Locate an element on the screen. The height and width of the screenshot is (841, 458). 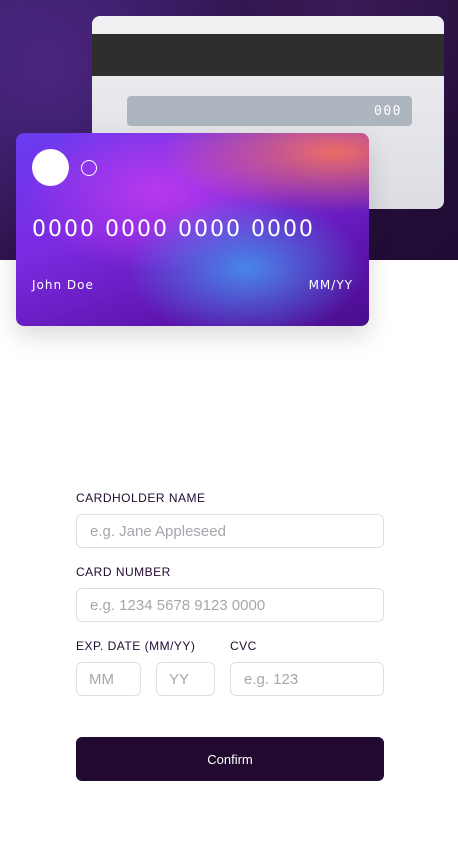
signature-strip: 000 is located at coordinates (269, 111).